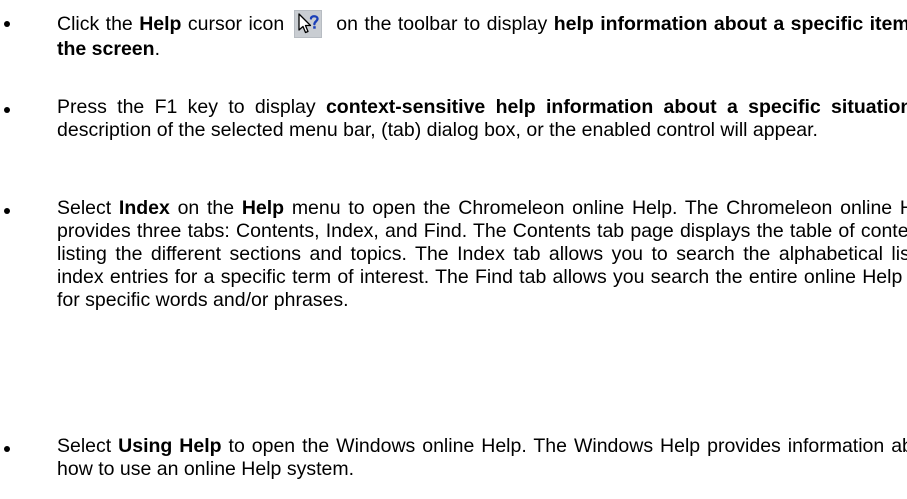  What do you see at coordinates (445, 24) in the screenshot?
I see `text-segment: on the toolbar to display` at bounding box center [445, 24].